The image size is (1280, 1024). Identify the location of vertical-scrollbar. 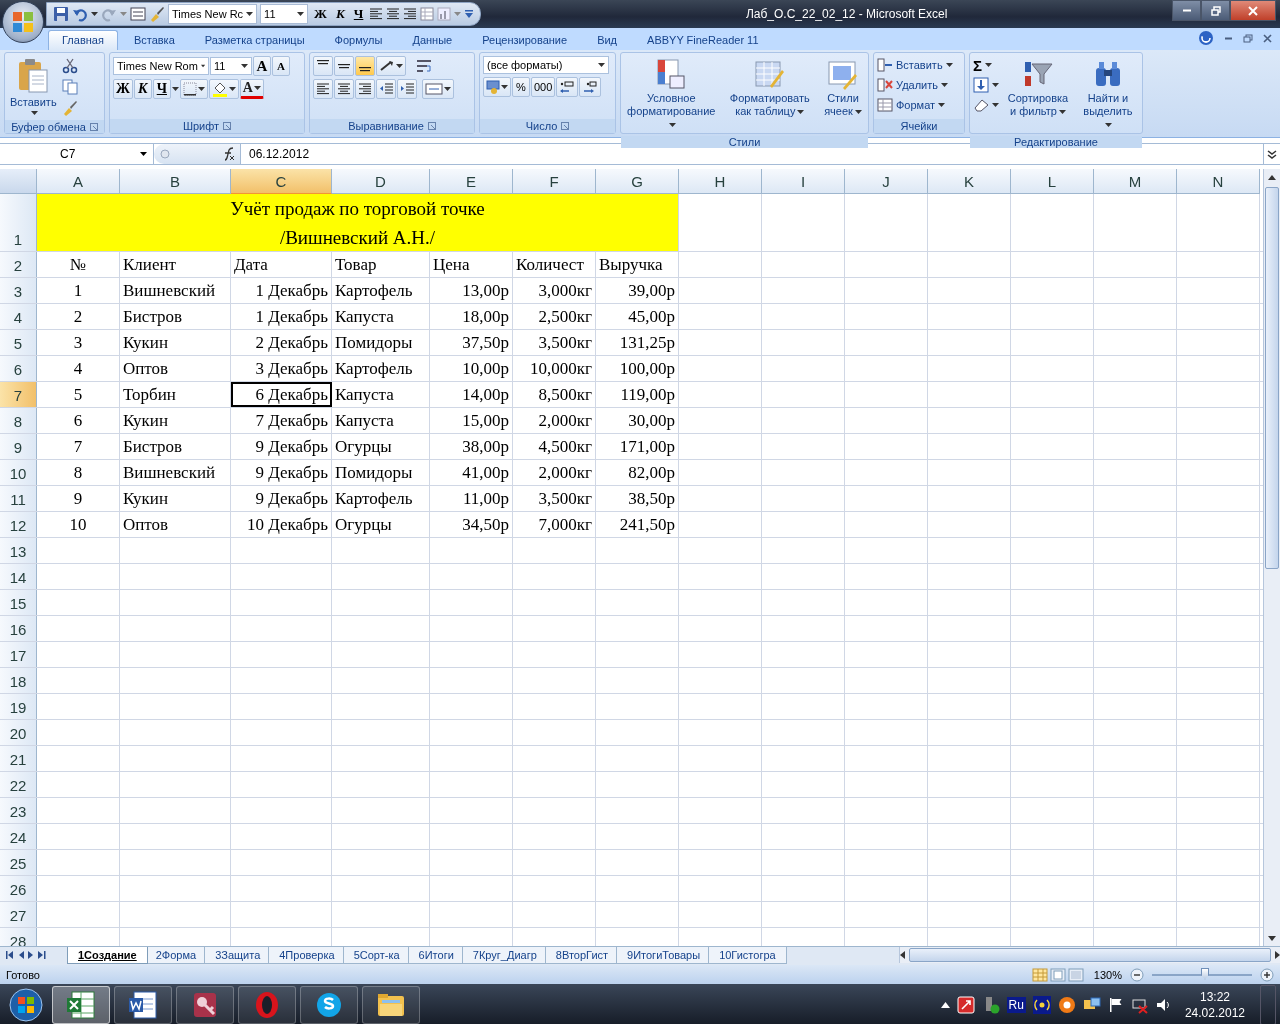
(1271, 557).